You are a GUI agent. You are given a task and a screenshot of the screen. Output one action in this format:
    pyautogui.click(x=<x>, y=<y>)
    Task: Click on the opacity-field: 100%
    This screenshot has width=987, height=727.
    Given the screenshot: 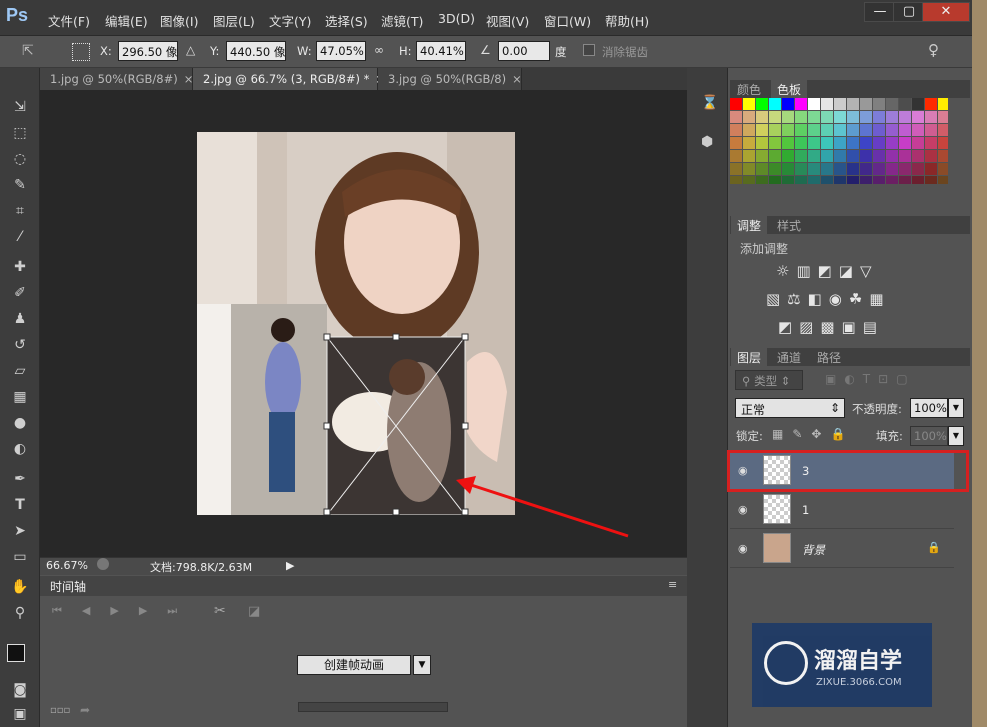 What is the action you would take?
    pyautogui.click(x=929, y=408)
    